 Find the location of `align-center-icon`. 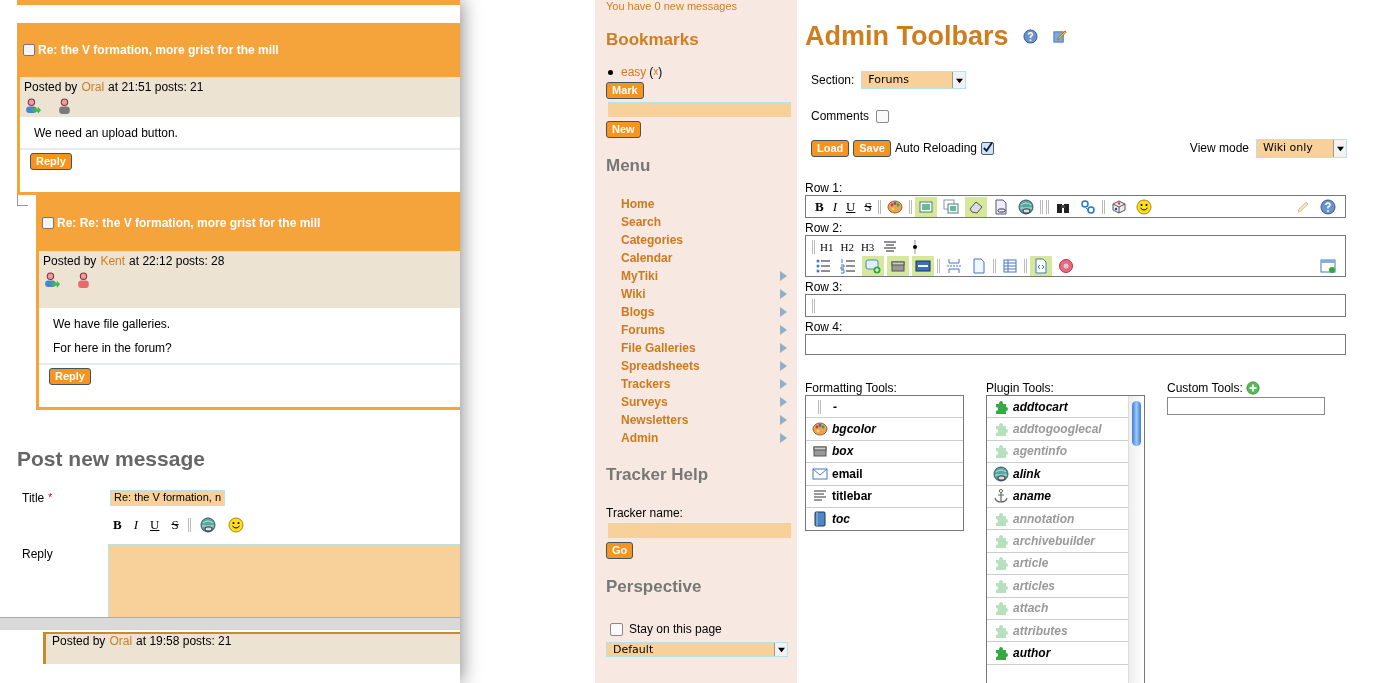

align-center-icon is located at coordinates (890, 246).